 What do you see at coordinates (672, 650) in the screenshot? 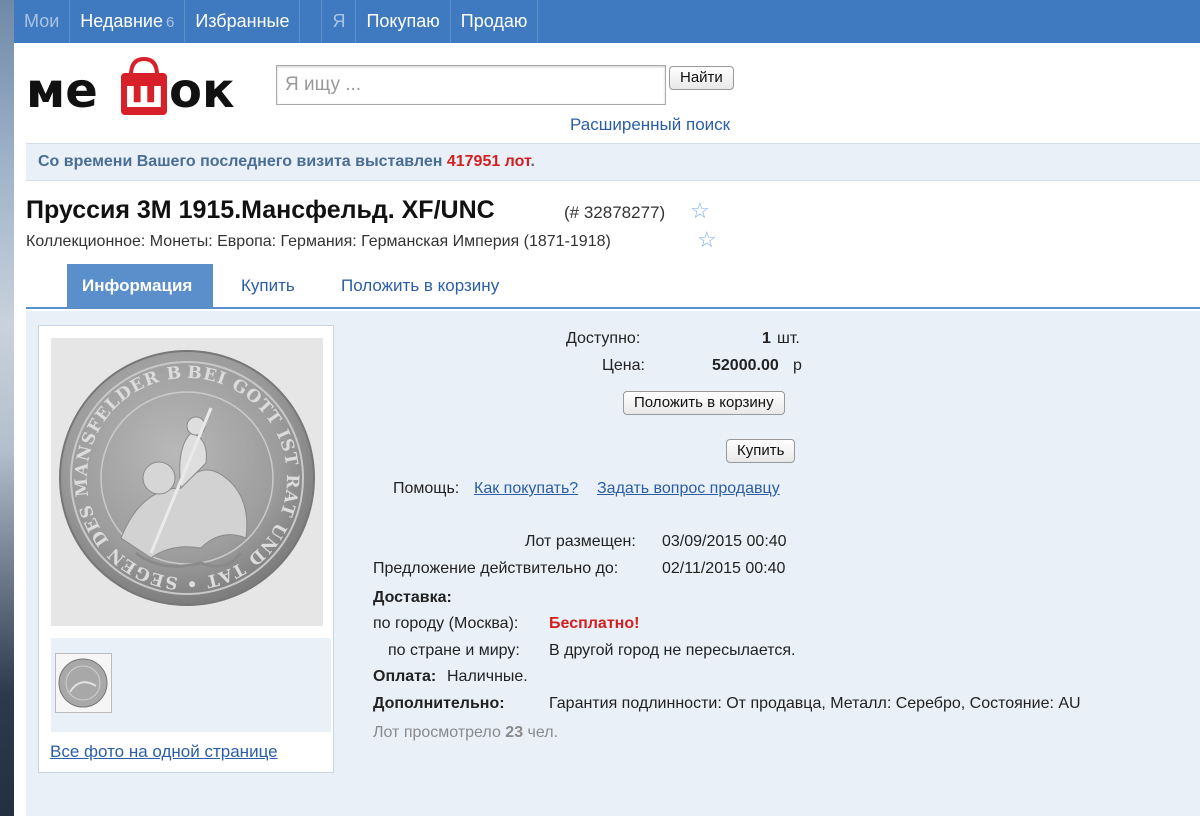
I see `world-delivery-value: В другой город не пересылается.` at bounding box center [672, 650].